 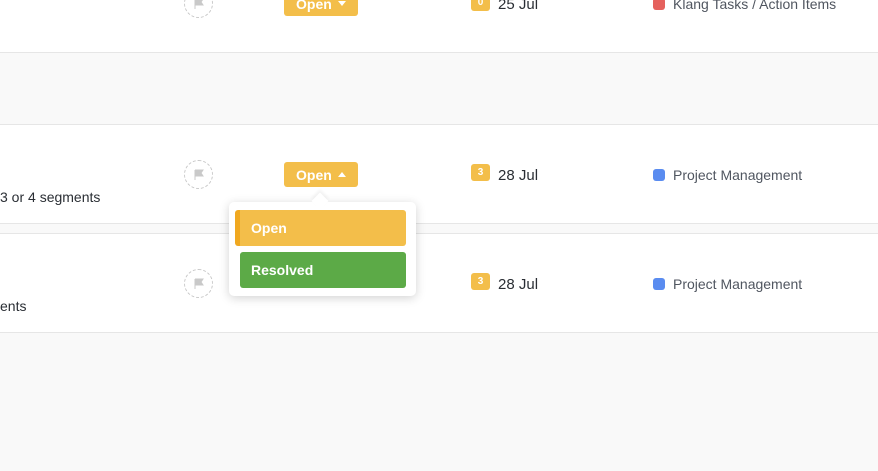 What do you see at coordinates (13, 306) in the screenshot?
I see `task-name: ents` at bounding box center [13, 306].